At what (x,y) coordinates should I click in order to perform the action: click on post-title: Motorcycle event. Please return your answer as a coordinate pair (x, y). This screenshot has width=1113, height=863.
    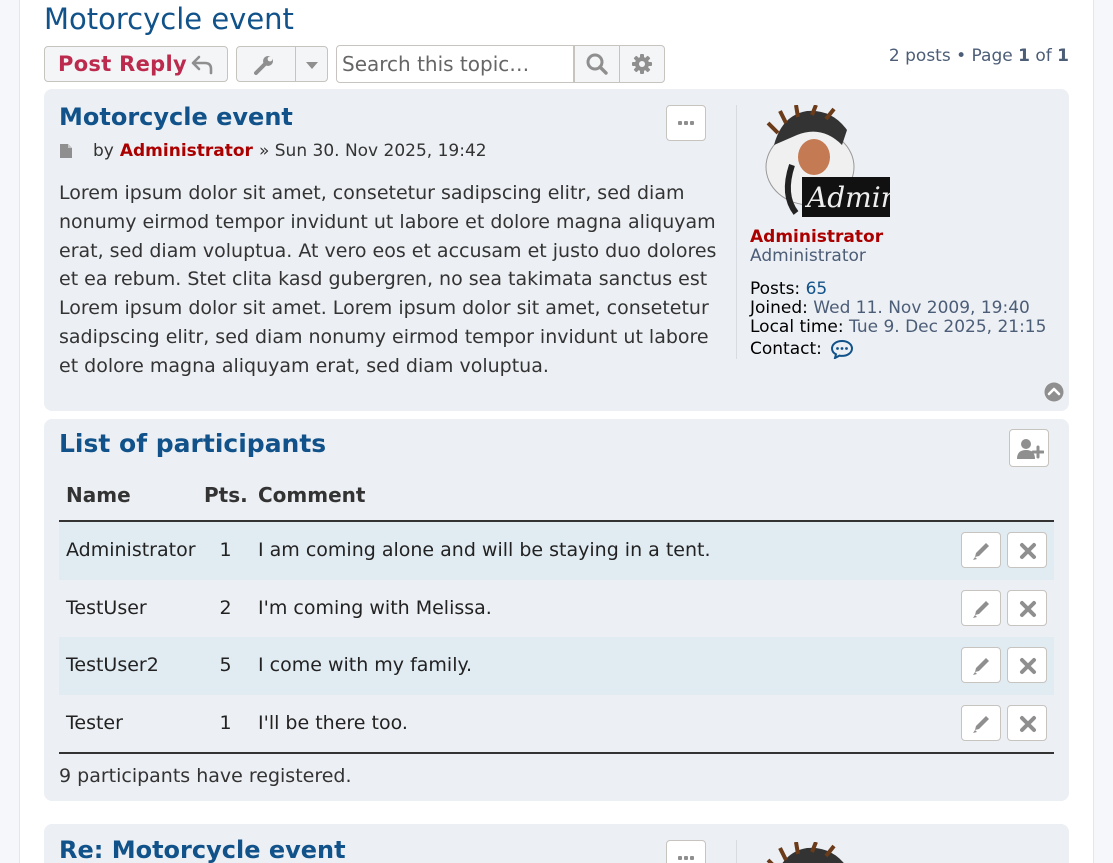
    Looking at the image, I should click on (176, 117).